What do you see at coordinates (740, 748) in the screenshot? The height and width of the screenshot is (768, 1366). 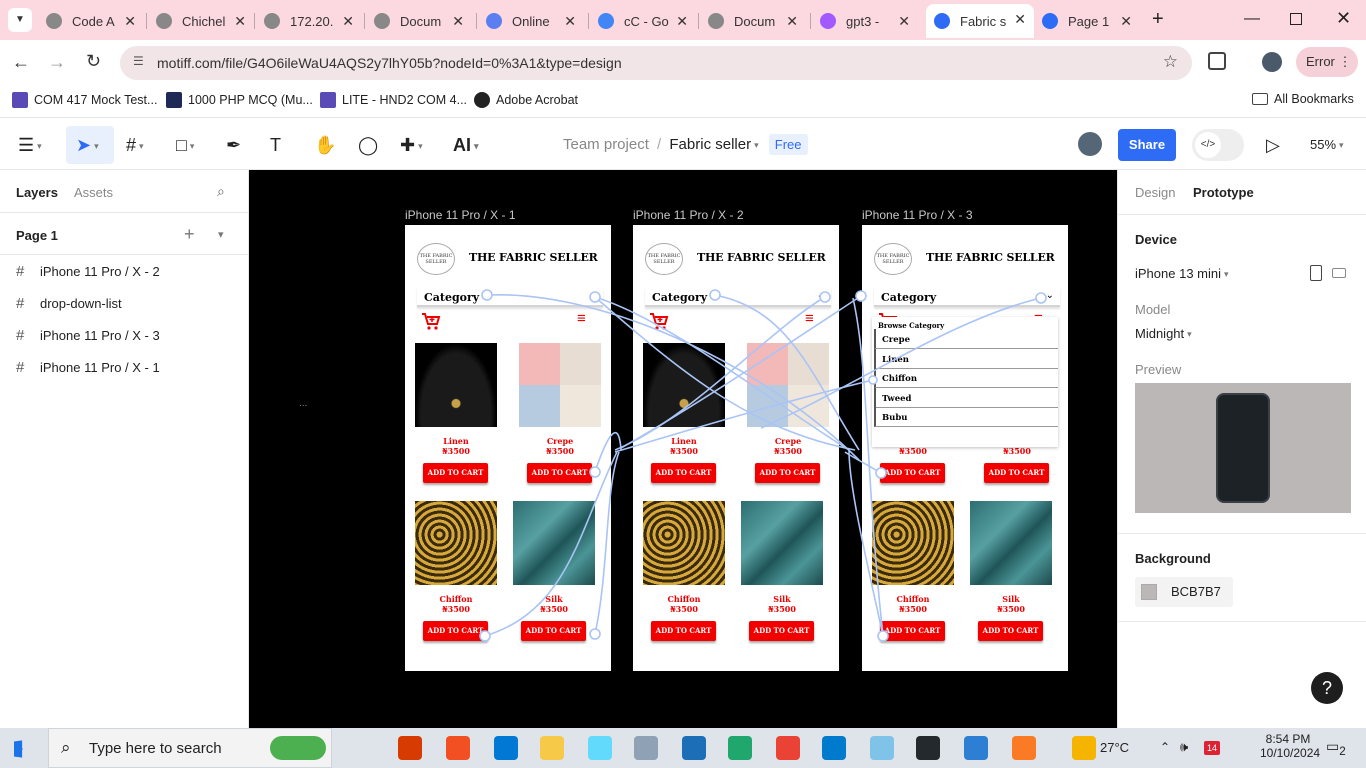 I see `edge-icon` at bounding box center [740, 748].